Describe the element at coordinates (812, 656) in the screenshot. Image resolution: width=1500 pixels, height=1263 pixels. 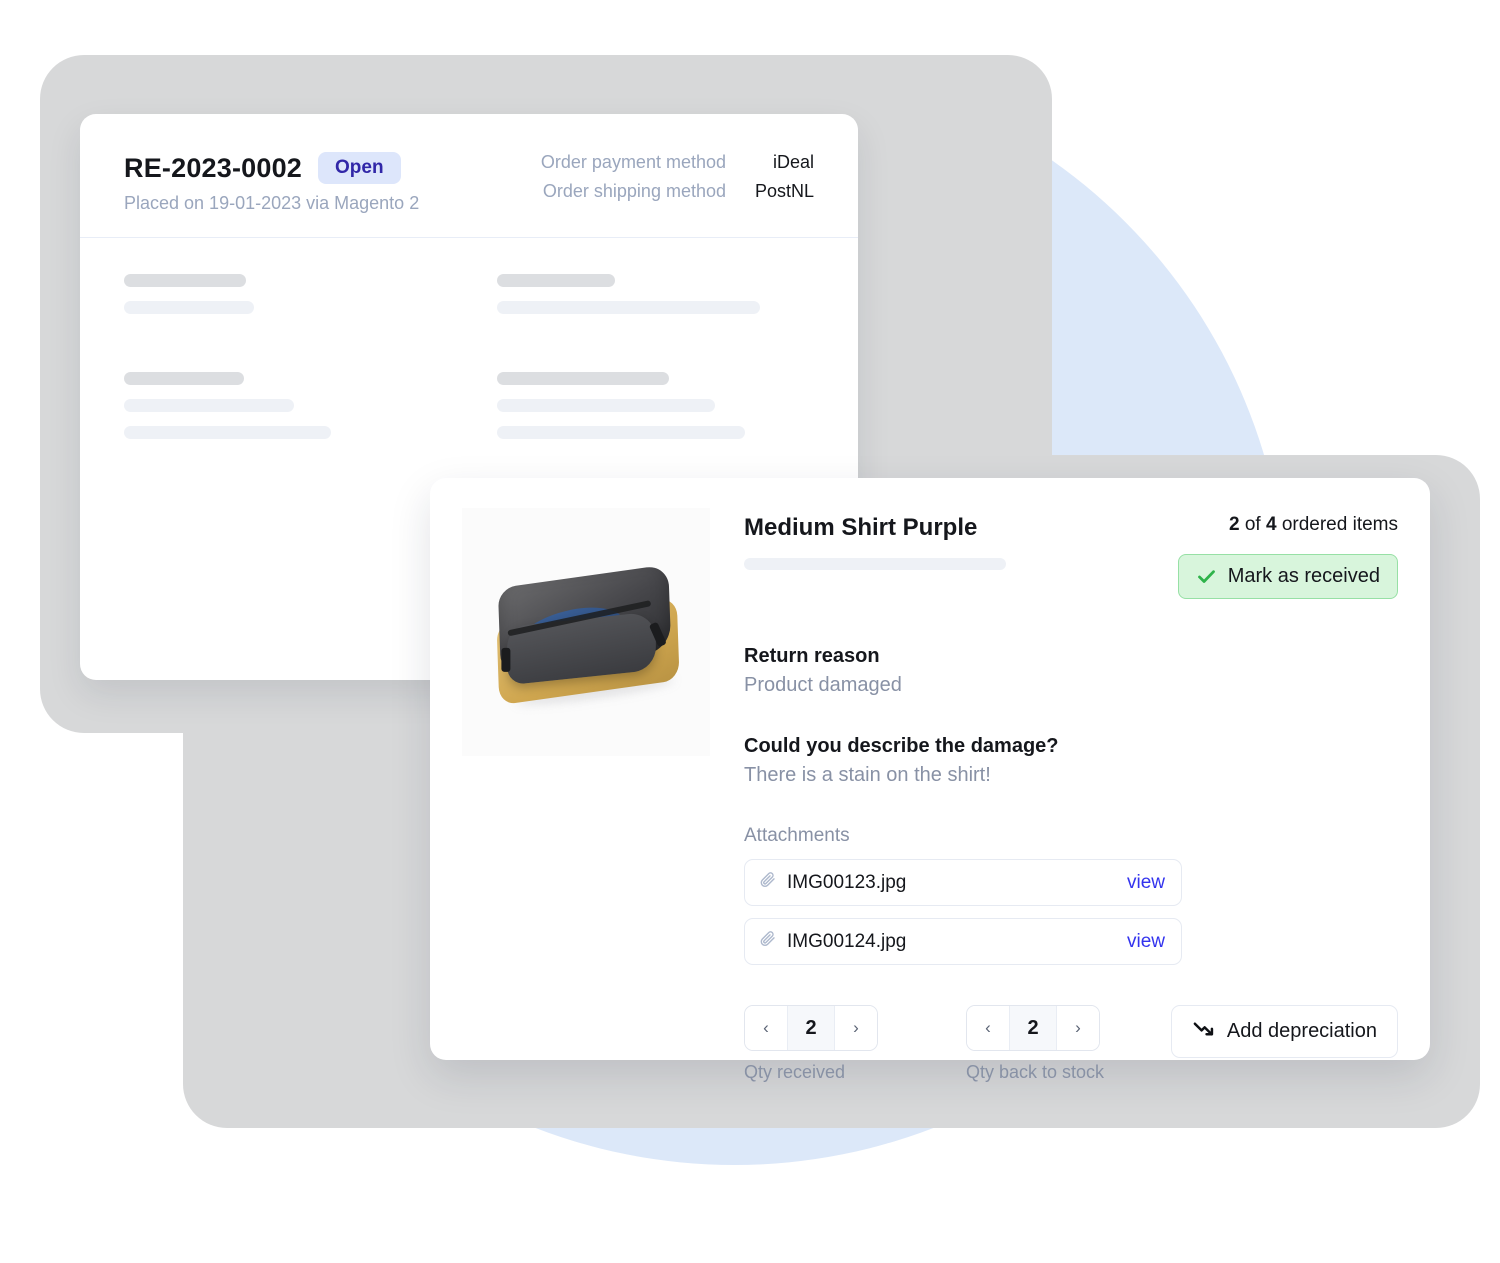
I see `return-reason-label: Return reason` at that location.